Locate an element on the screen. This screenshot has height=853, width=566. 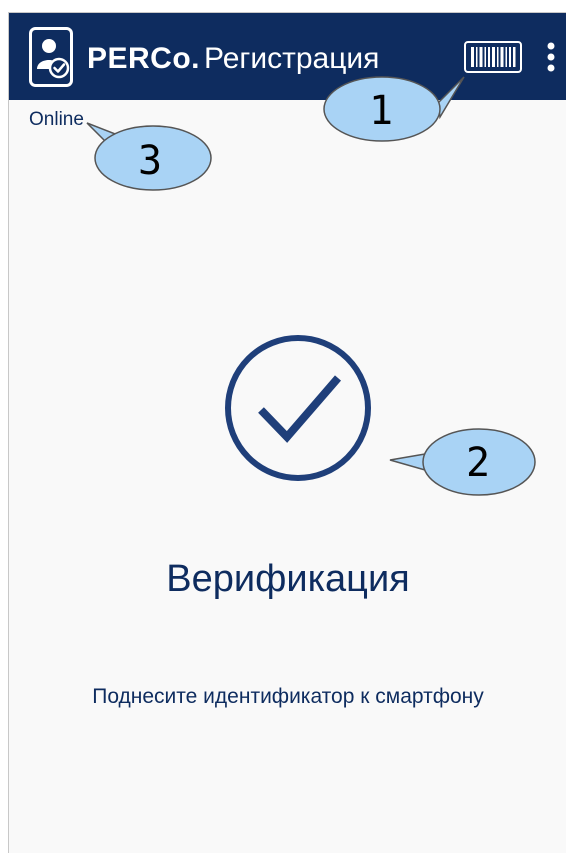
callout-1-number: 1 is located at coordinates (381, 111).